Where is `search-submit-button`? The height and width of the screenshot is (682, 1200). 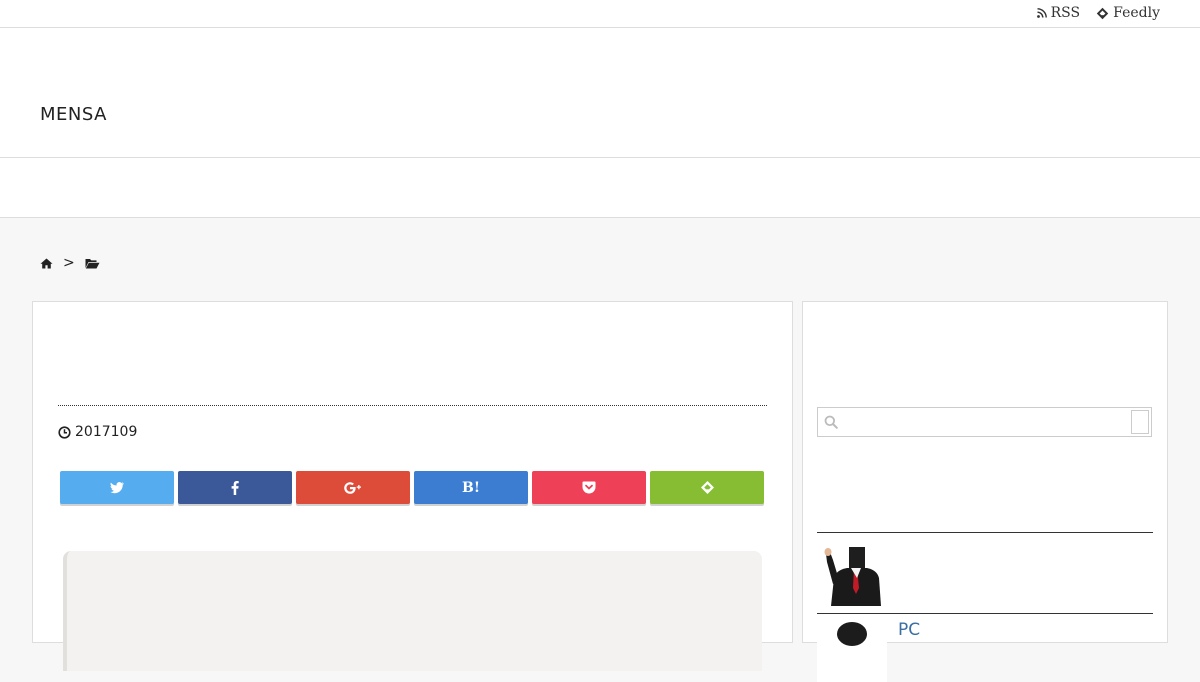 search-submit-button is located at coordinates (1140, 422).